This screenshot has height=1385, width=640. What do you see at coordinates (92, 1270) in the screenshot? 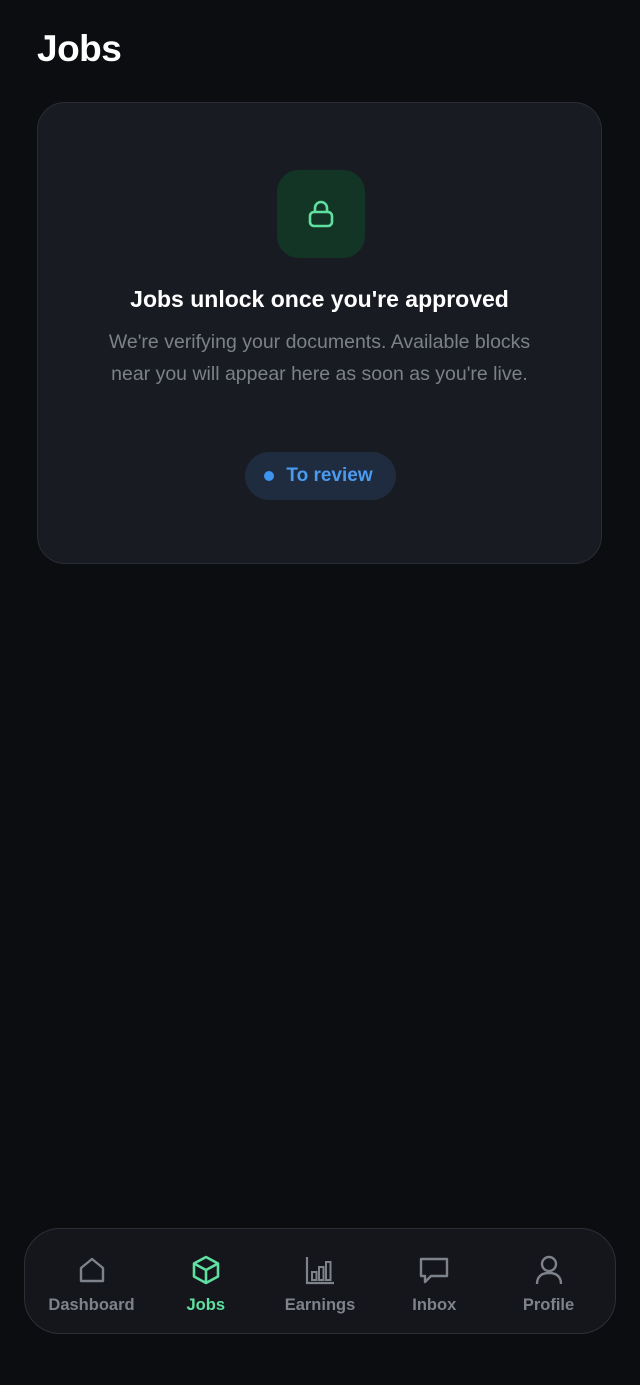
I see `home-icon` at bounding box center [92, 1270].